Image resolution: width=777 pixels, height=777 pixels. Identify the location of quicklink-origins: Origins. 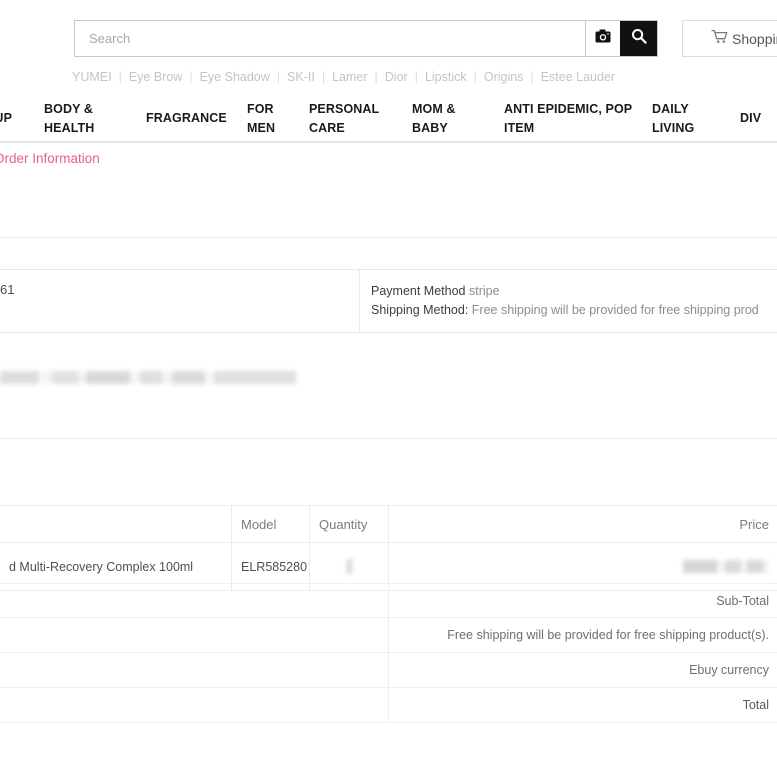
(504, 77).